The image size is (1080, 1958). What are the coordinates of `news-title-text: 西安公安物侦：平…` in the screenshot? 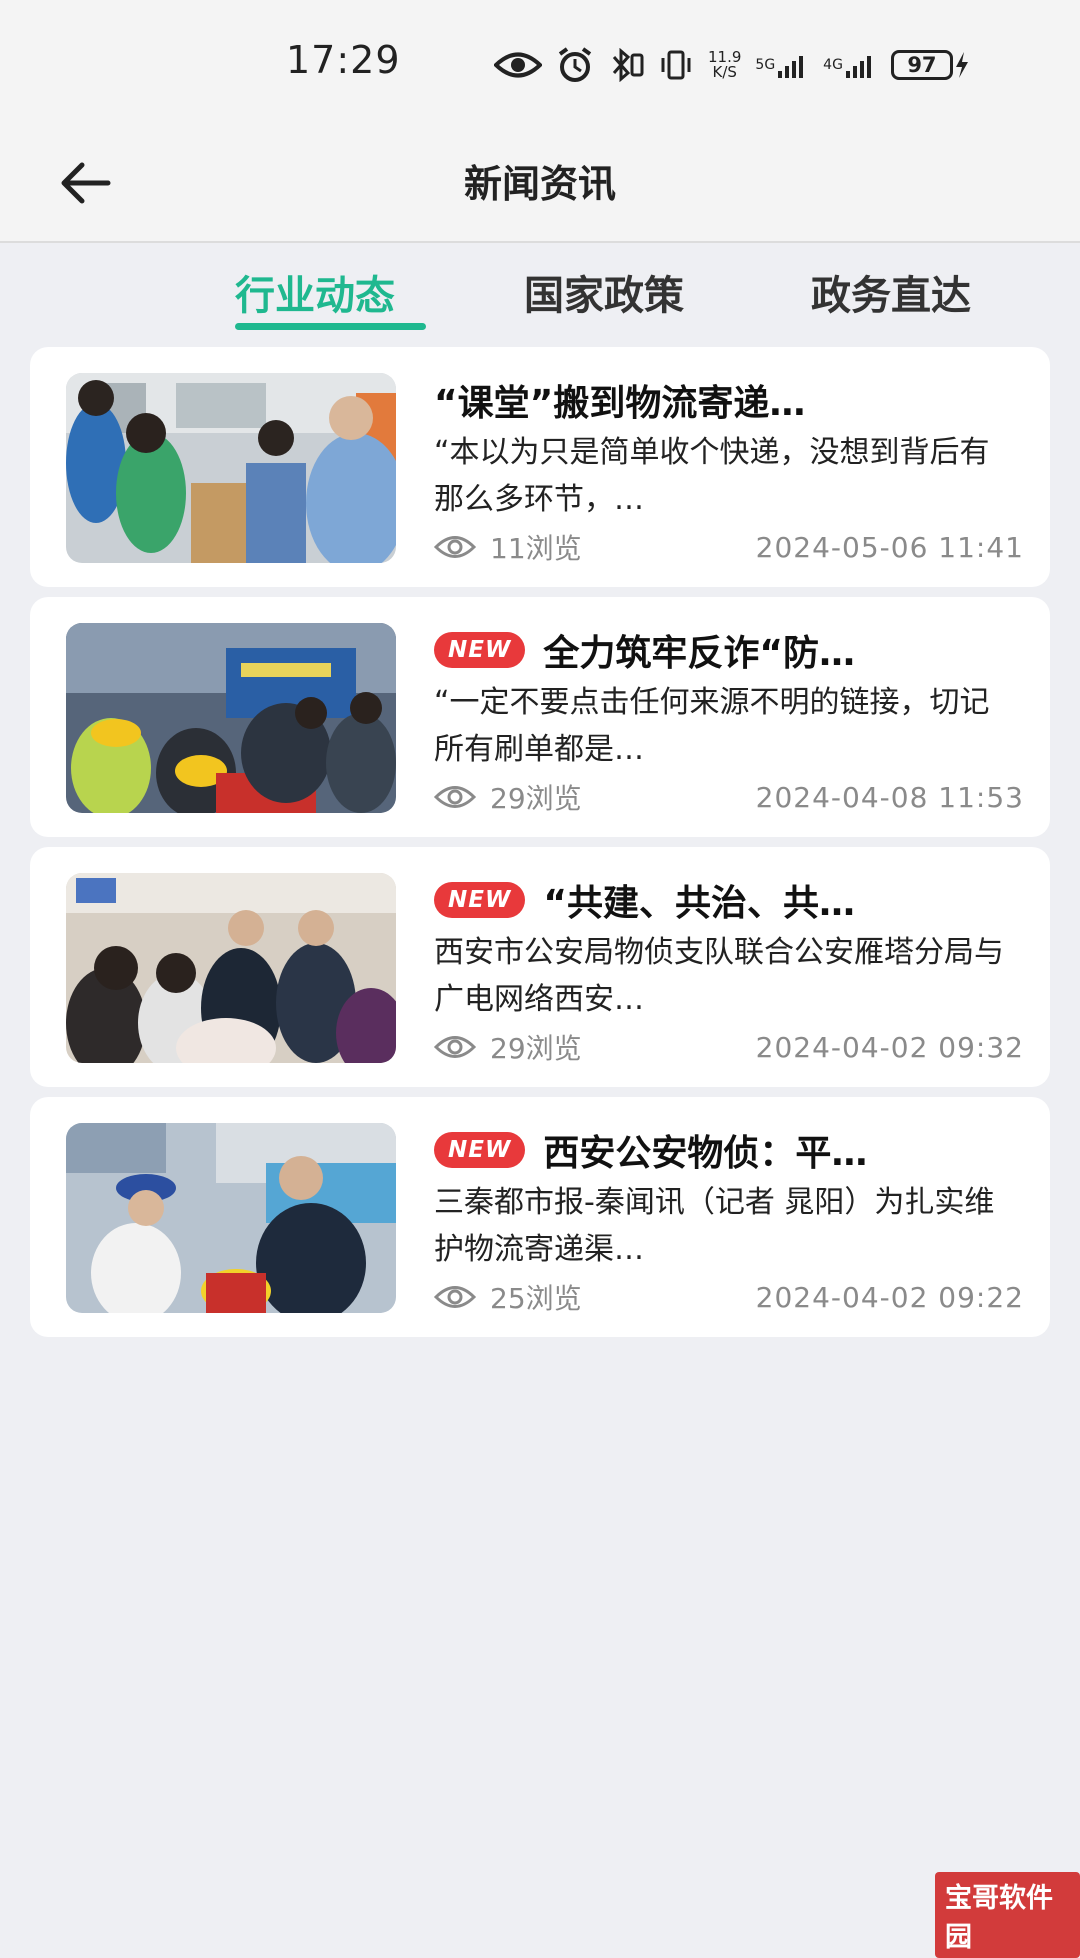 It's located at (705, 1153).